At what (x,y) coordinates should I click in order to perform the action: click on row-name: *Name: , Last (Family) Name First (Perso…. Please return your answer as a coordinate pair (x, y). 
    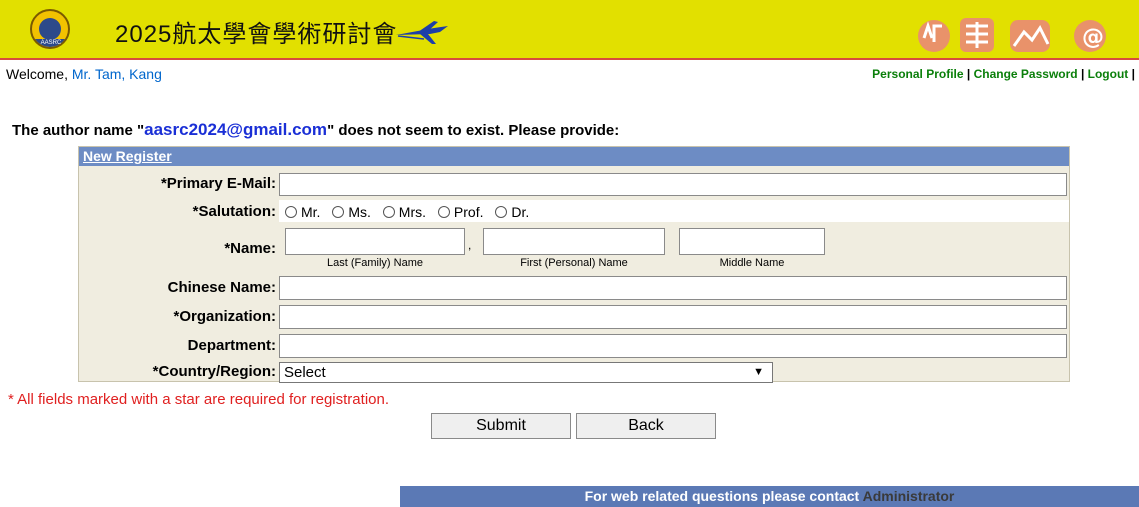
    Looking at the image, I should click on (574, 248).